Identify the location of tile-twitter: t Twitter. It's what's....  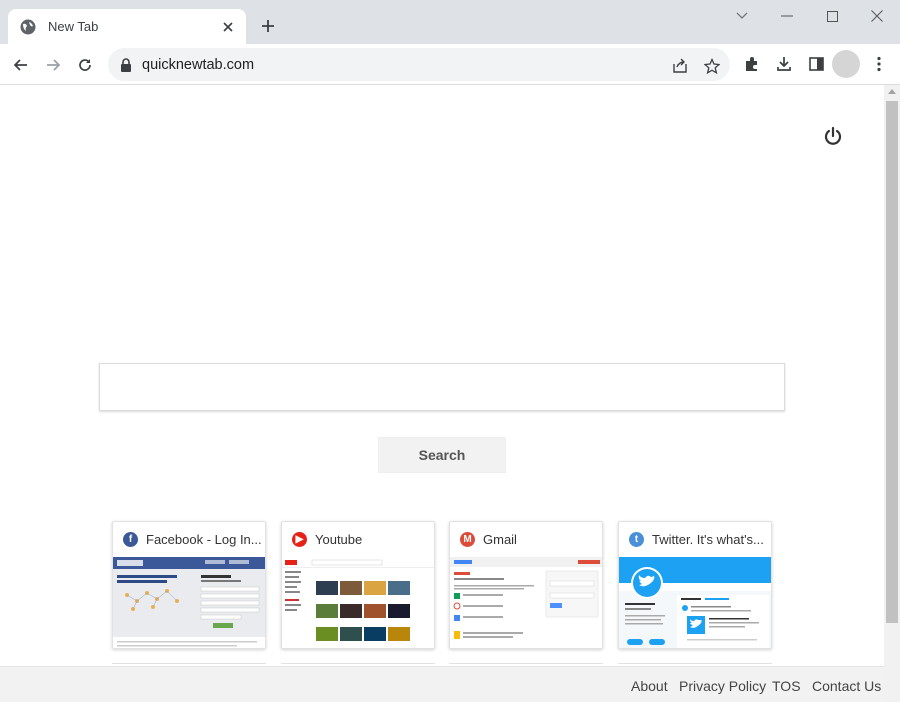
(695, 585).